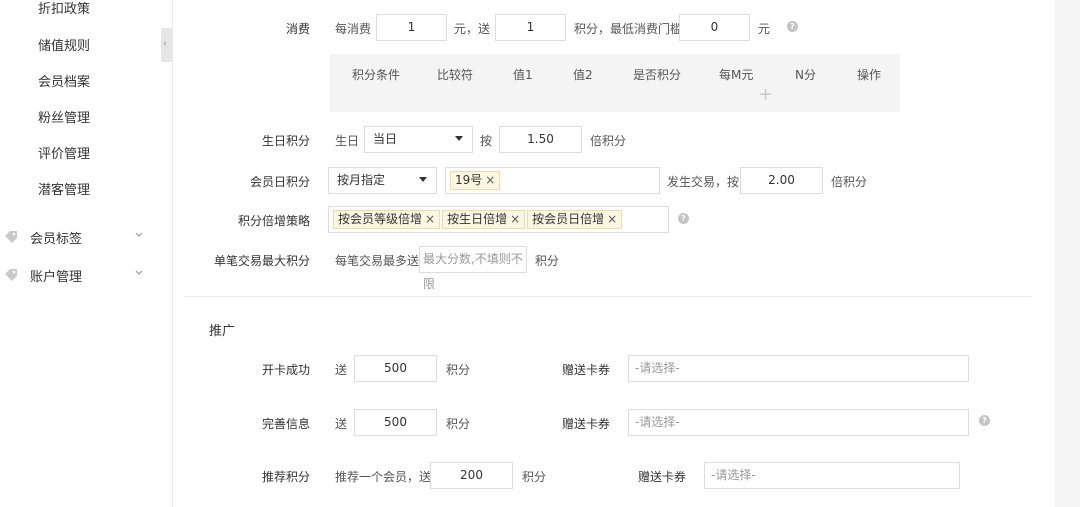 The width and height of the screenshot is (1080, 507). What do you see at coordinates (608, 141) in the screenshot?
I see `birthday-suffix: 倍积分` at bounding box center [608, 141].